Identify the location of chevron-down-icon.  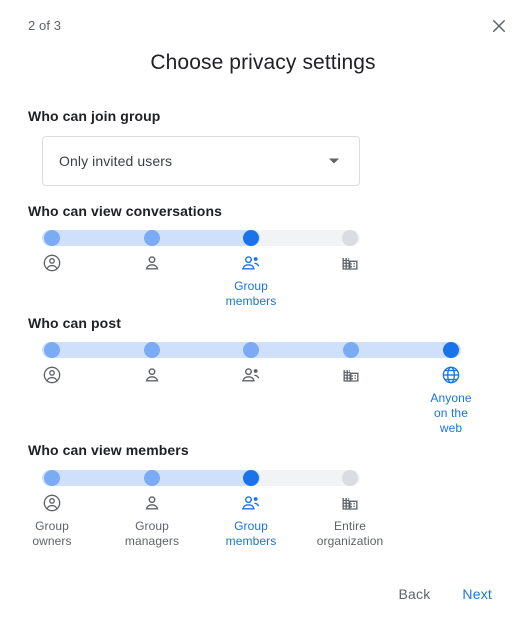
(334, 161).